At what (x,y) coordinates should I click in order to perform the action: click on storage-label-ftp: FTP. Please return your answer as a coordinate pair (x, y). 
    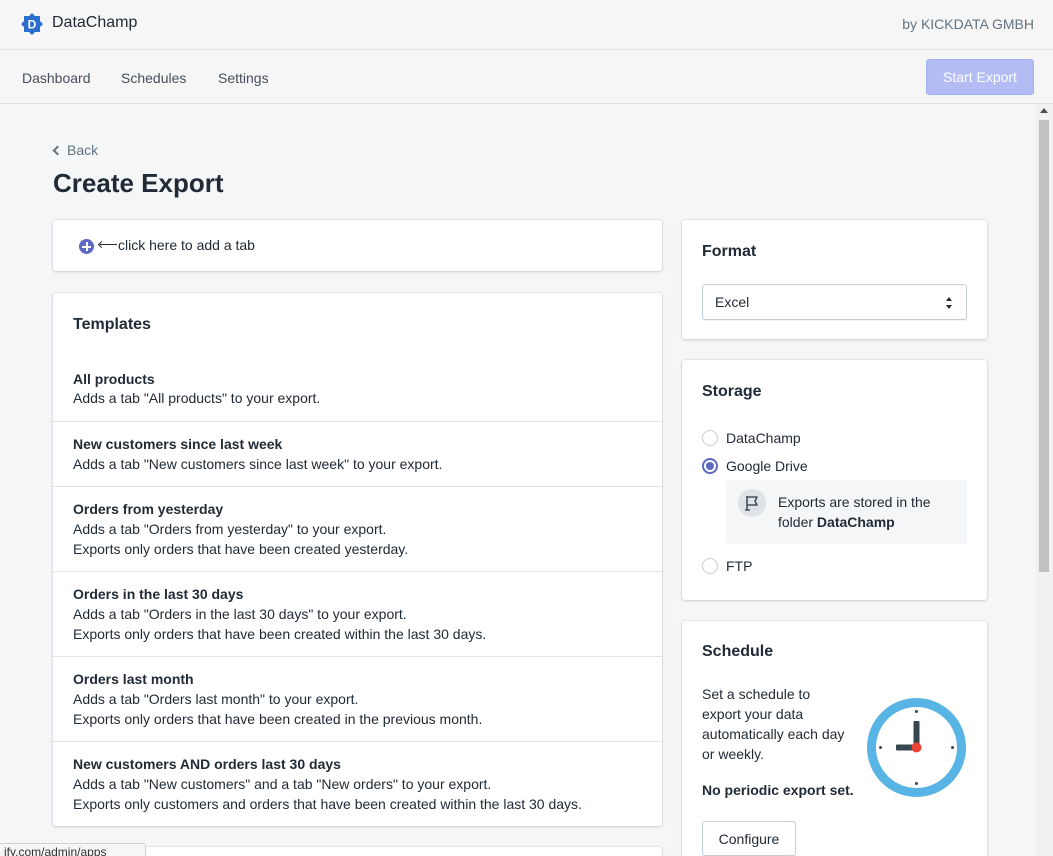
    Looking at the image, I should click on (739, 566).